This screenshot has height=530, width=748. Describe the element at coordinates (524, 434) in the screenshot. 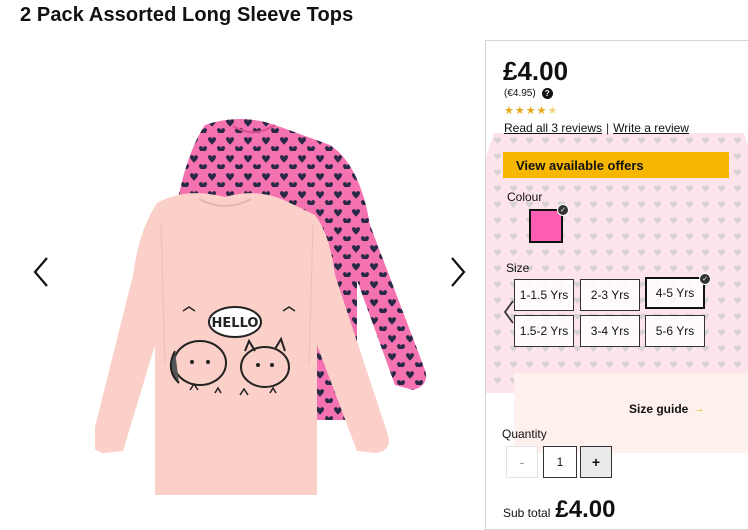

I see `quantity-label: Quantity` at that location.